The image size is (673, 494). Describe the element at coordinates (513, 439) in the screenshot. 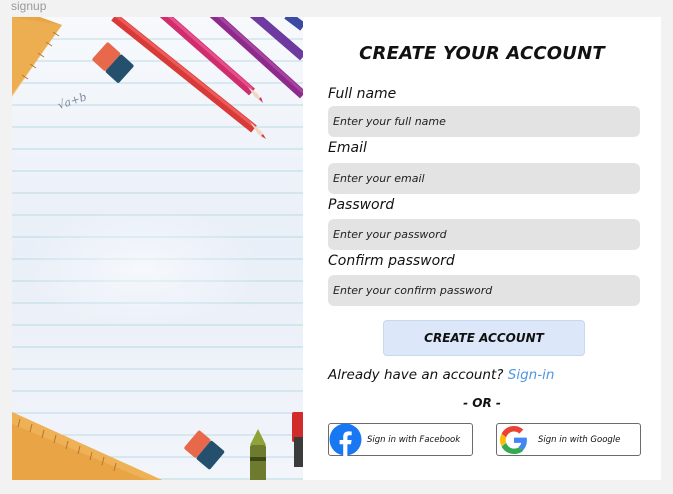

I see `google-icon` at that location.